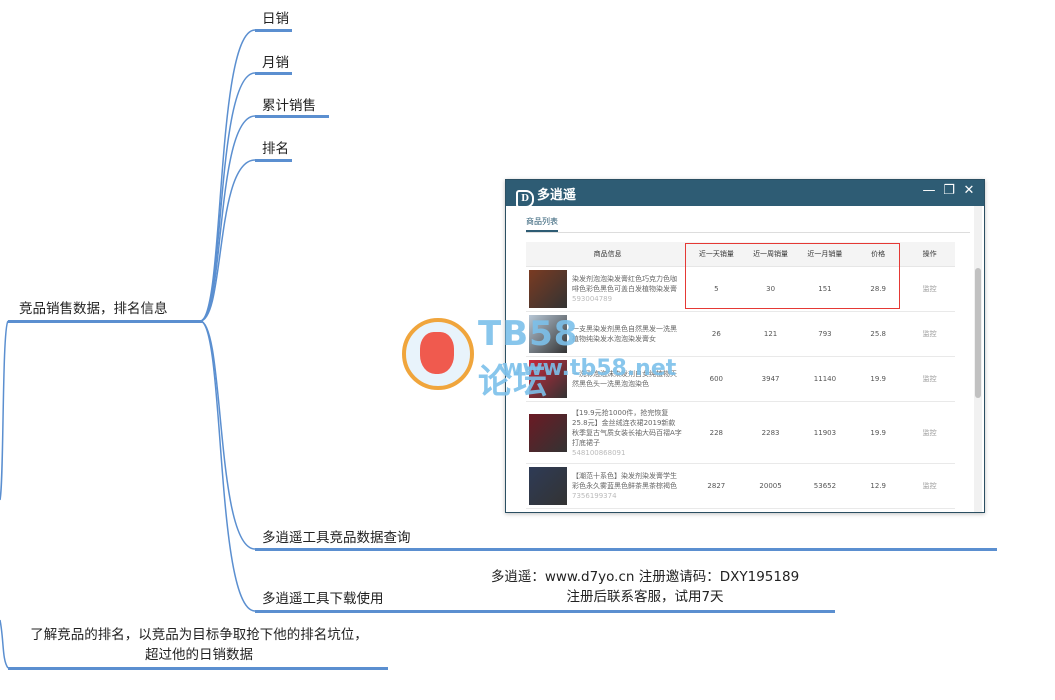  I want to click on product-id: 7356199374, so click(594, 496).